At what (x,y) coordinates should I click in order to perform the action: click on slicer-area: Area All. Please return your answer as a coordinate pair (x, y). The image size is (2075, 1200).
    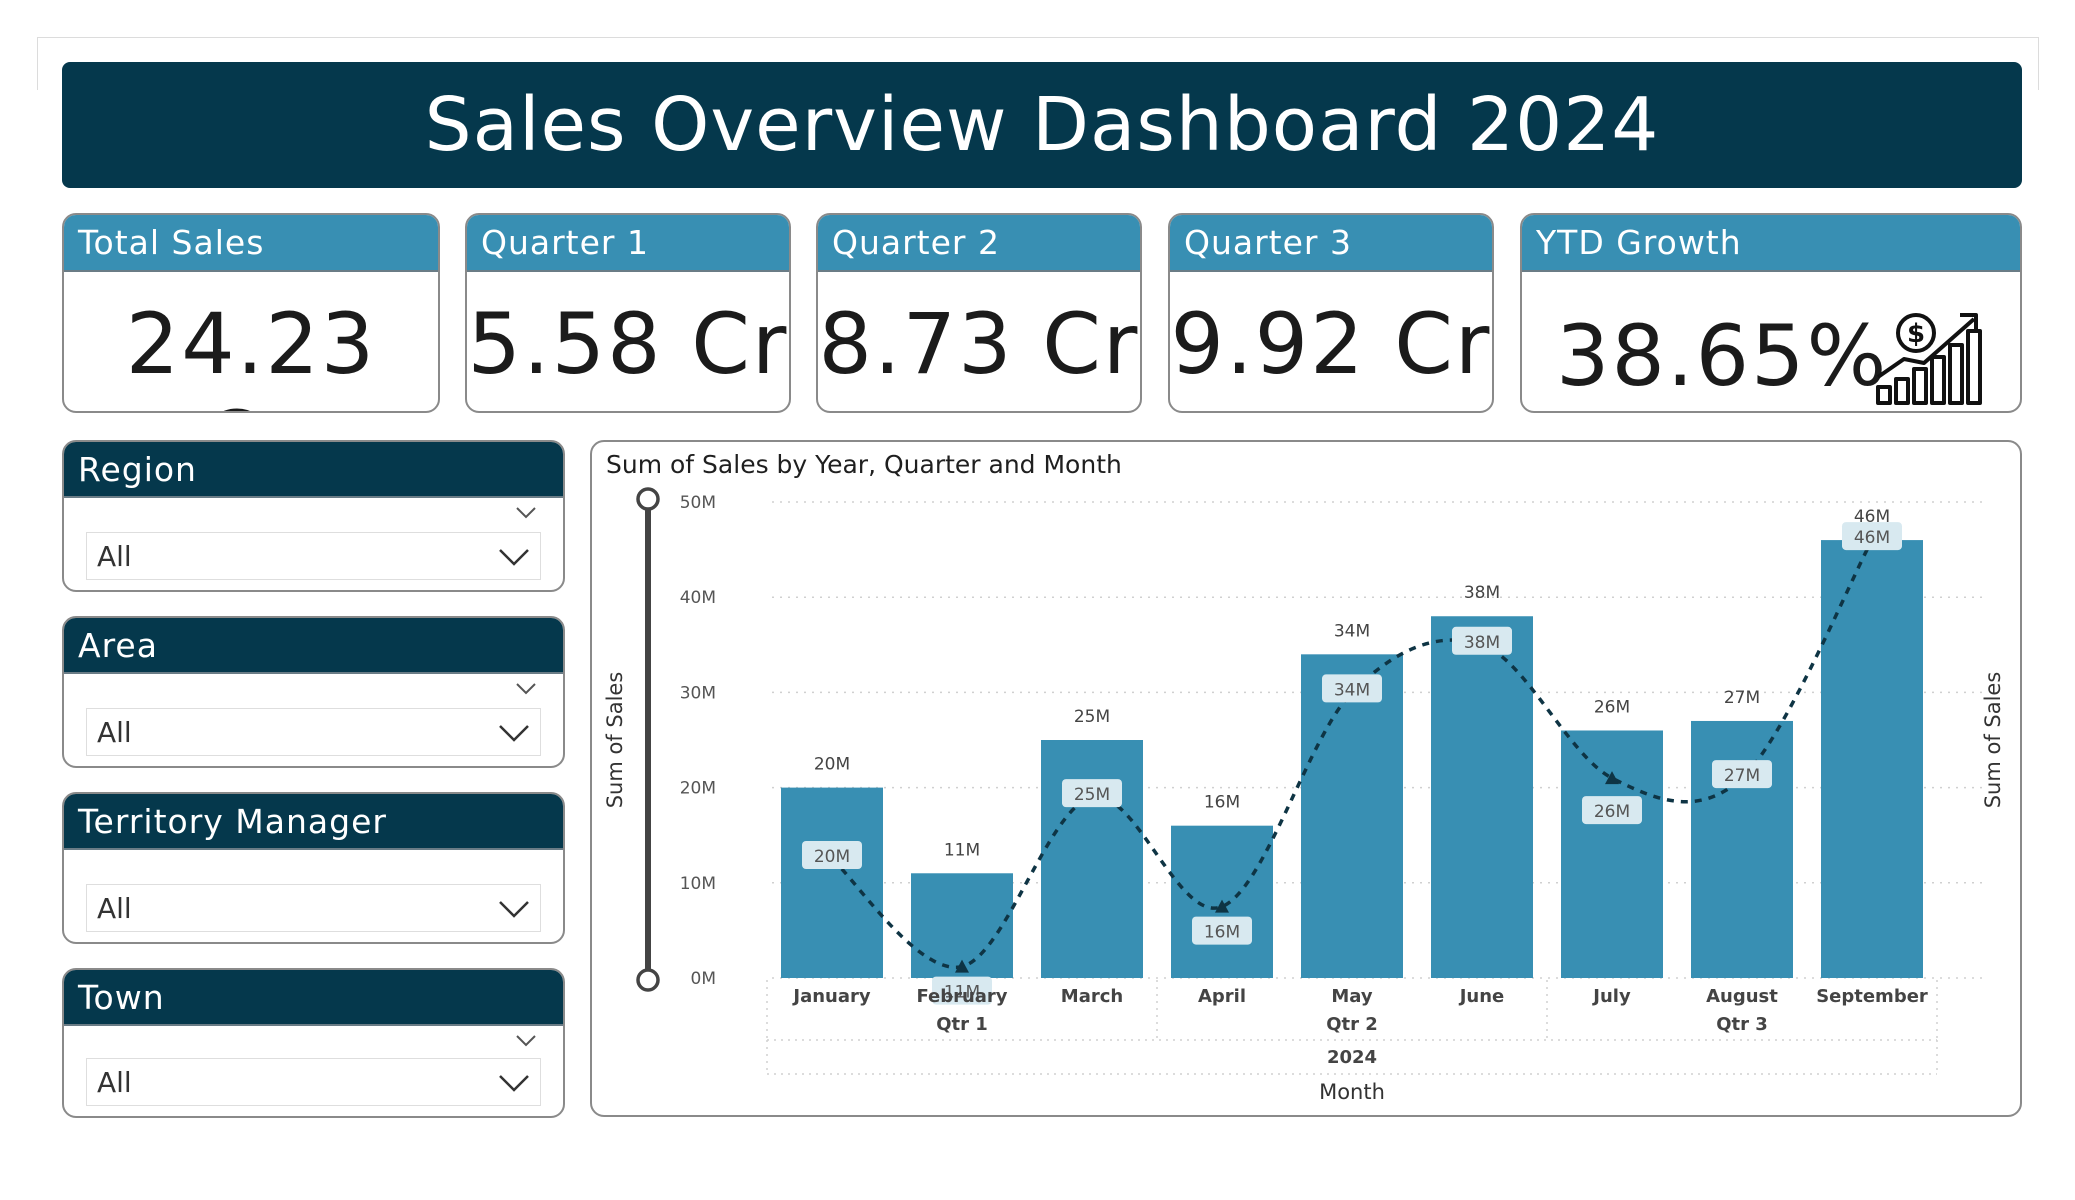
    Looking at the image, I should click on (313, 692).